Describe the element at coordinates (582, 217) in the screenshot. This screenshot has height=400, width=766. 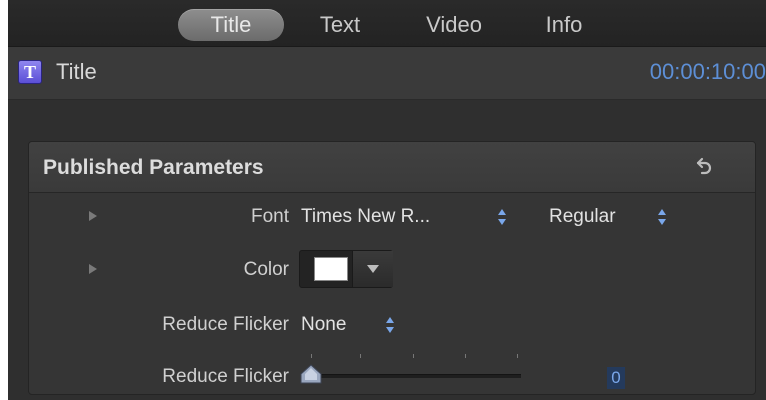
I see `font-style-popup: Regular` at that location.